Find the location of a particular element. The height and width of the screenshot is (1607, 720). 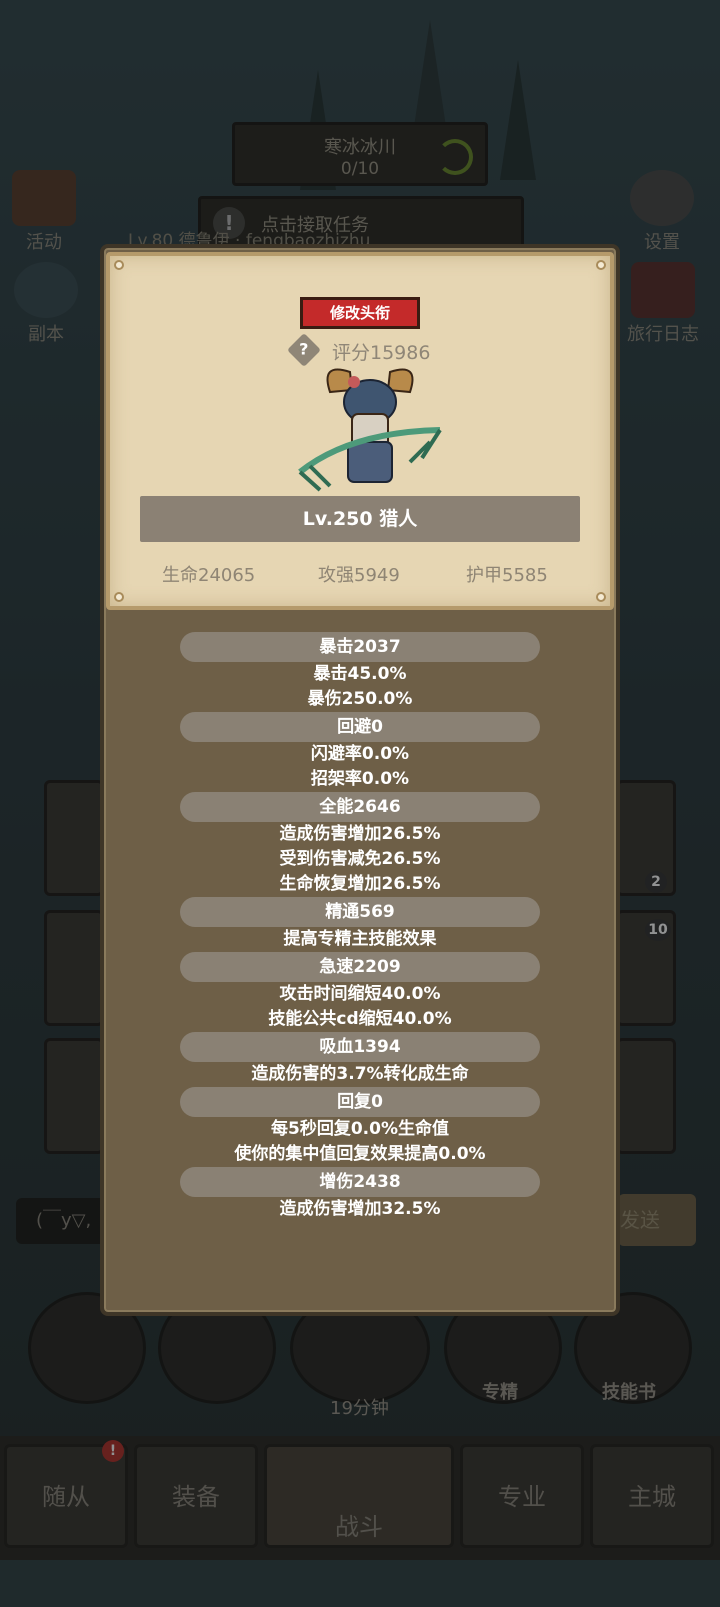

attribute-line: 每5秒回复0.0%生命值 is located at coordinates (360, 1129).